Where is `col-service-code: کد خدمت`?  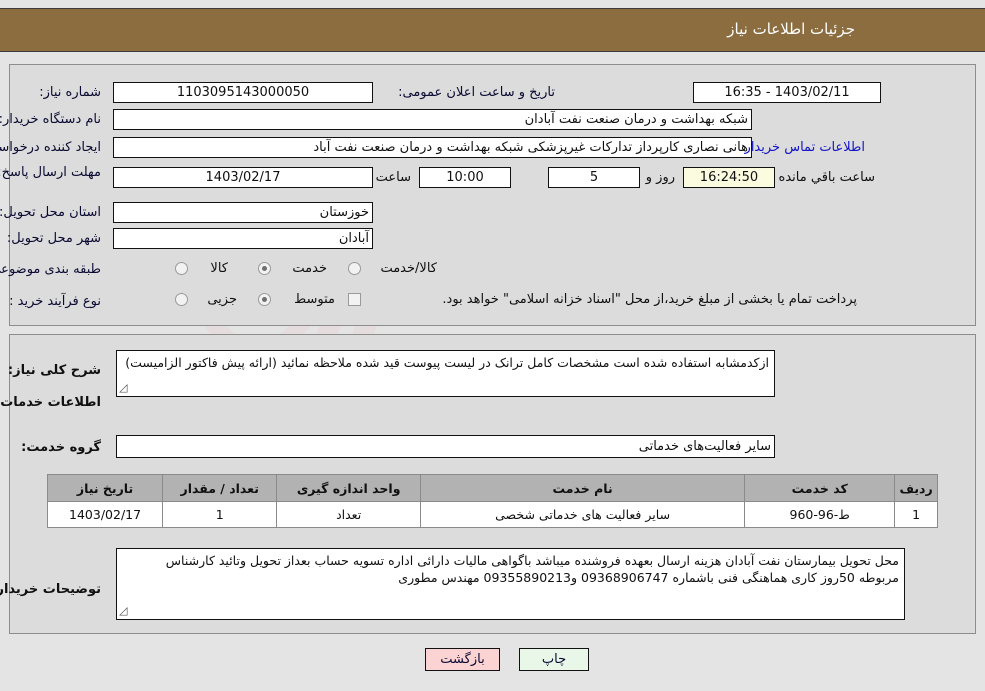 col-service-code: کد خدمت is located at coordinates (820, 488).